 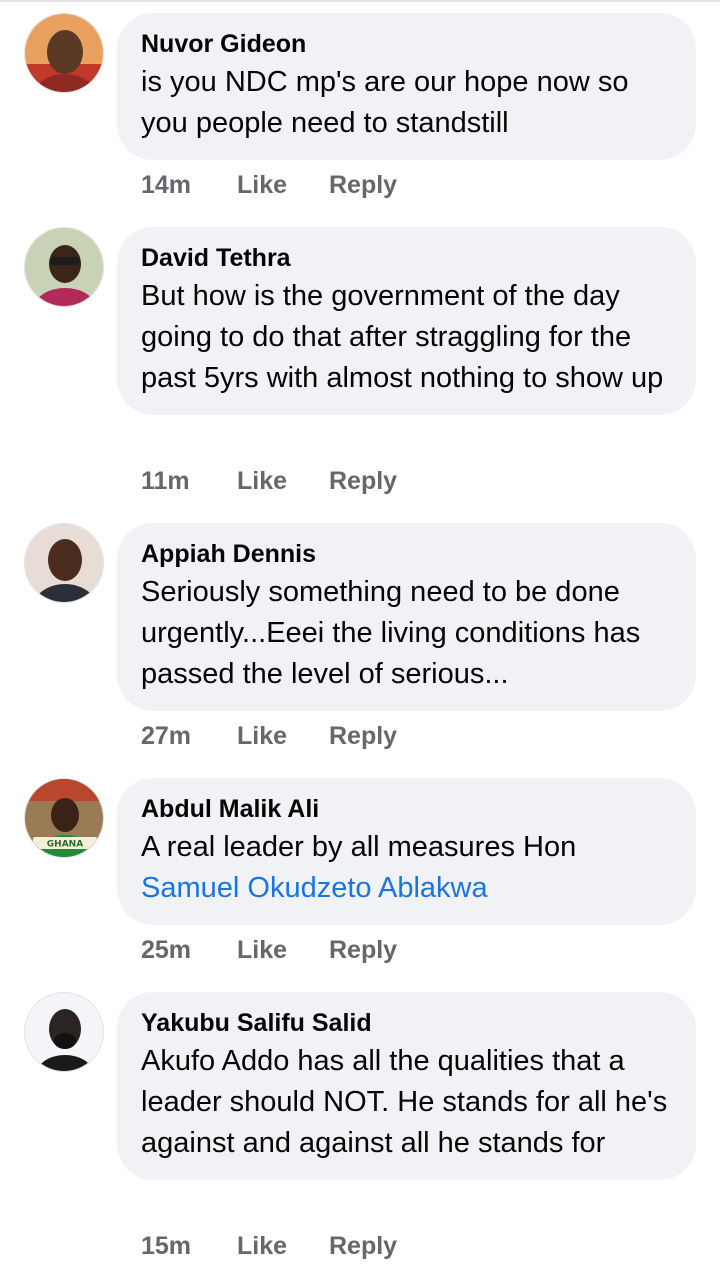 I want to click on comment-actions: 11m Like Reply, so click(x=269, y=481).